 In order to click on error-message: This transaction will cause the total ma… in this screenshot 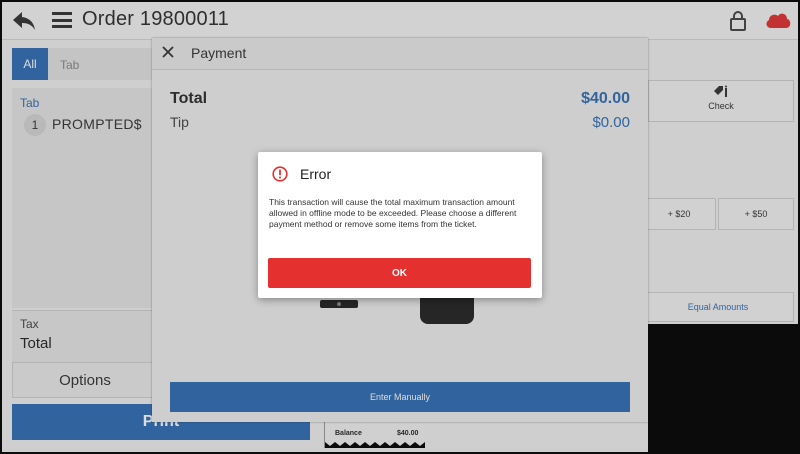, I will do `click(393, 213)`.